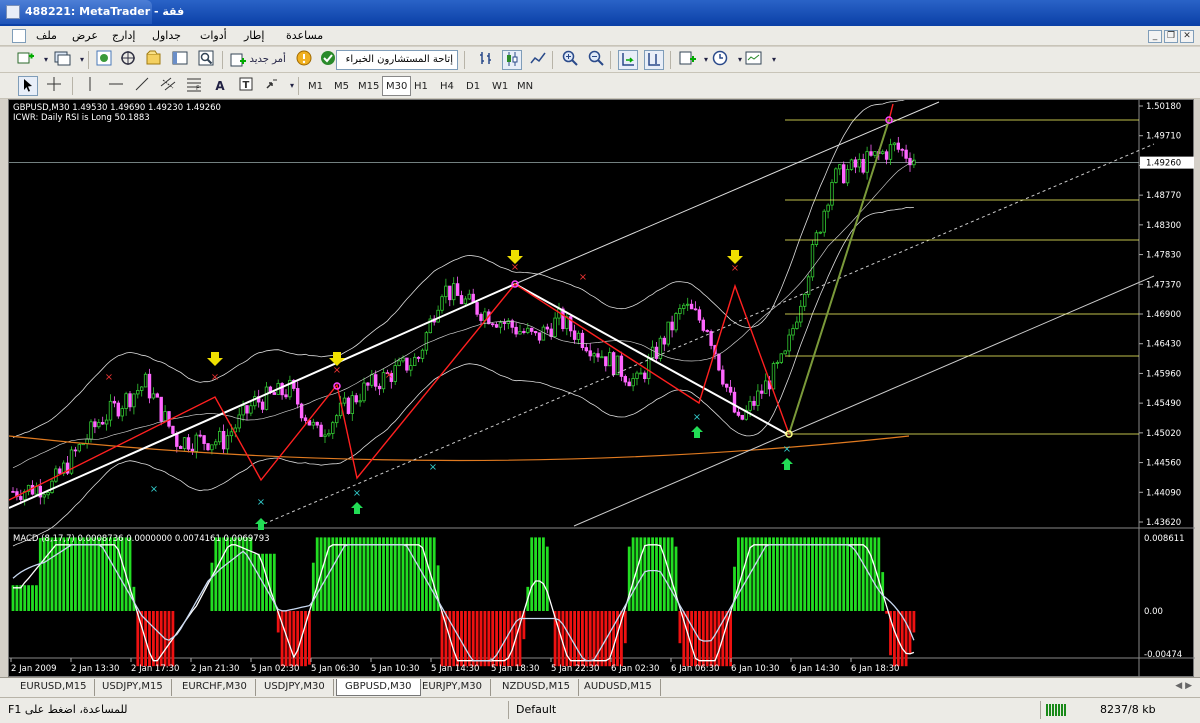 This screenshot has width=1200, height=723. Describe the element at coordinates (246, 86) in the screenshot. I see `text-label-icon: T` at that location.